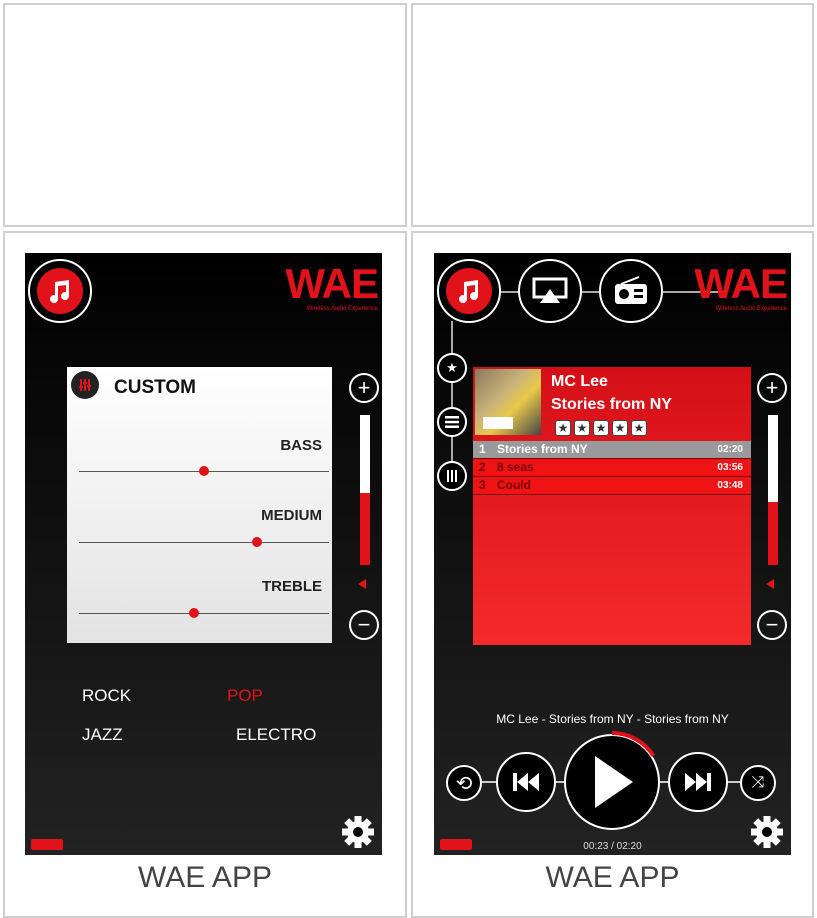 This screenshot has width=817, height=918. Describe the element at coordinates (194, 613) in the screenshot. I see `treble-knob` at that location.